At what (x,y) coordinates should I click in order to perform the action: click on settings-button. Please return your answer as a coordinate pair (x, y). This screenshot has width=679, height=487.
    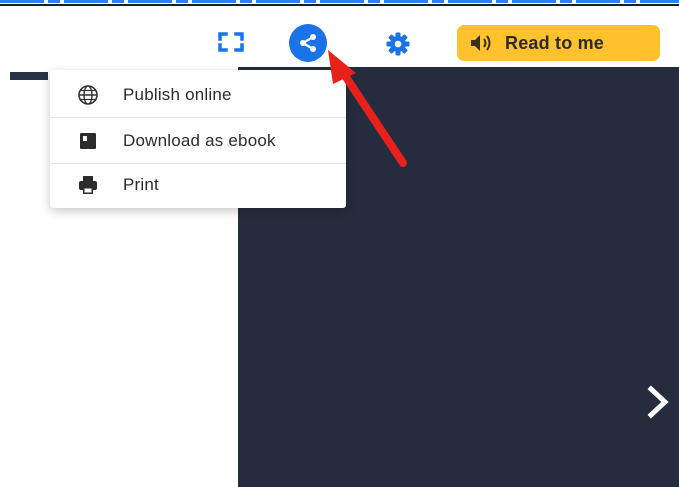
    Looking at the image, I should click on (398, 44).